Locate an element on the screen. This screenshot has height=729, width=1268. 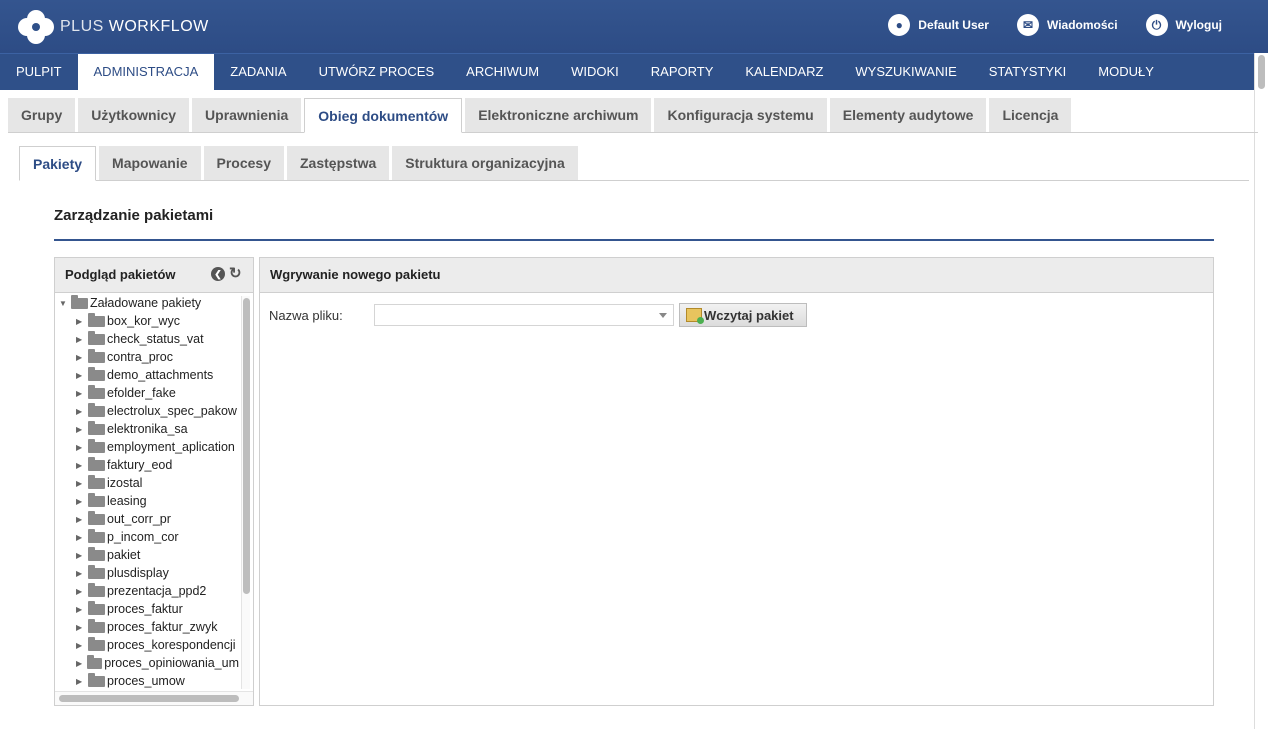
admin-tab: Licencja is located at coordinates (1030, 115).